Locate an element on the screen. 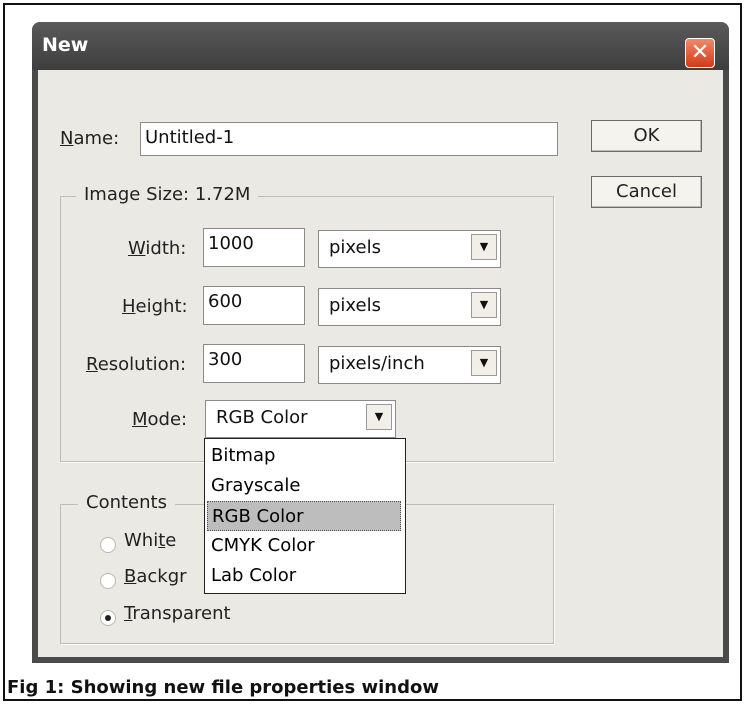 This screenshot has height=705, width=747. mode-select: RGB Color ▼ is located at coordinates (300, 419).